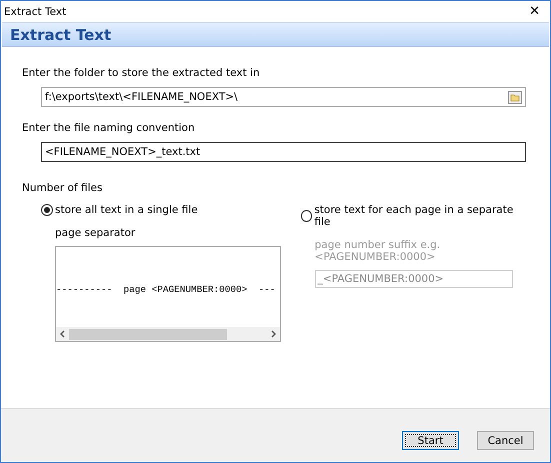  I want to click on folder-field: f:\exports\text\<FILENAME_NOEXT>\, so click(283, 97).